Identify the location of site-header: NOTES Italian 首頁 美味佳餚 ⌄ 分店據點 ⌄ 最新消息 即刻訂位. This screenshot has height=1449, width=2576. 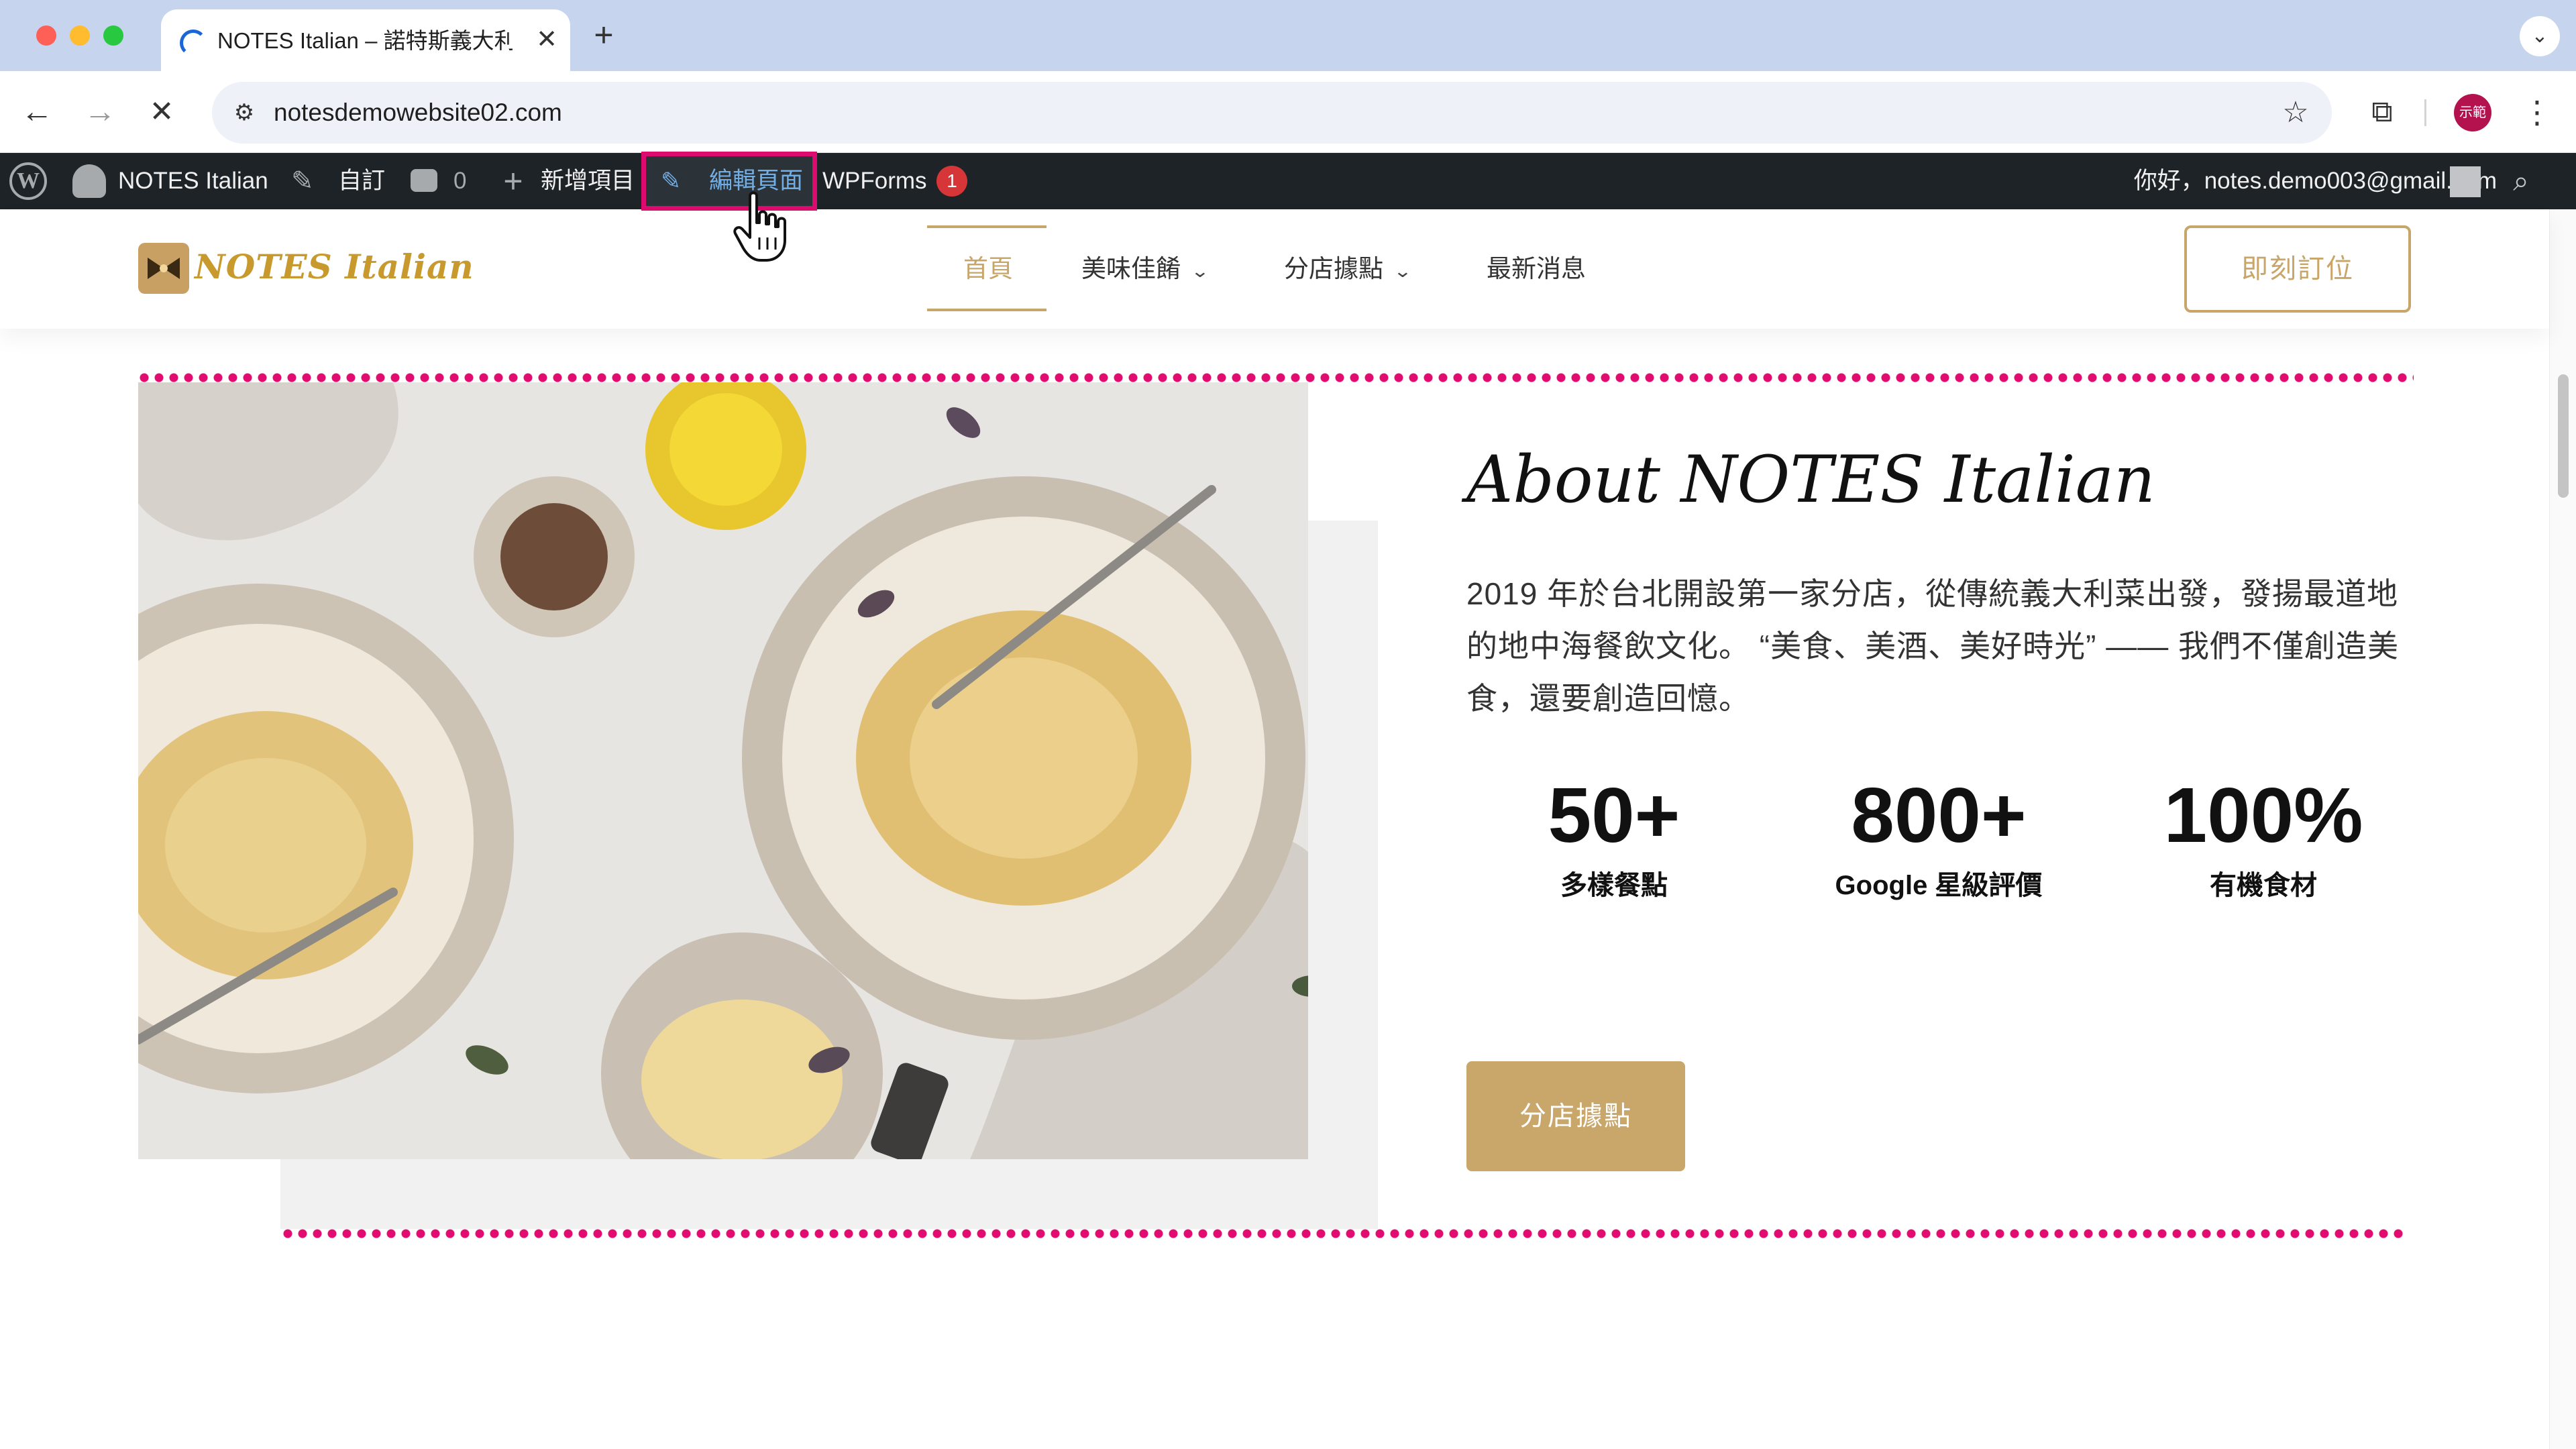
(1274, 269).